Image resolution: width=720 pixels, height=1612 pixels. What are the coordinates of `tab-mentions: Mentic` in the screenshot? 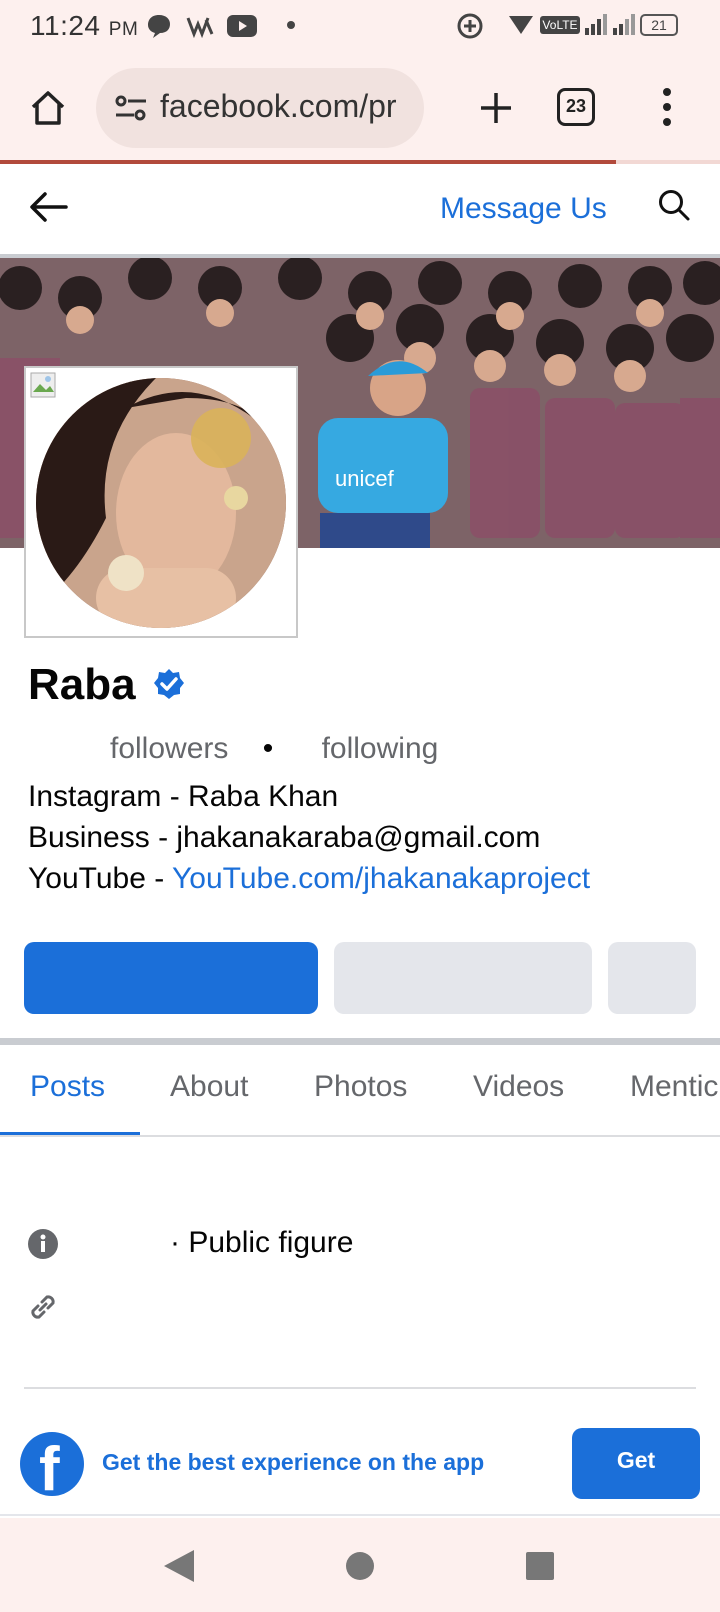 It's located at (674, 1087).